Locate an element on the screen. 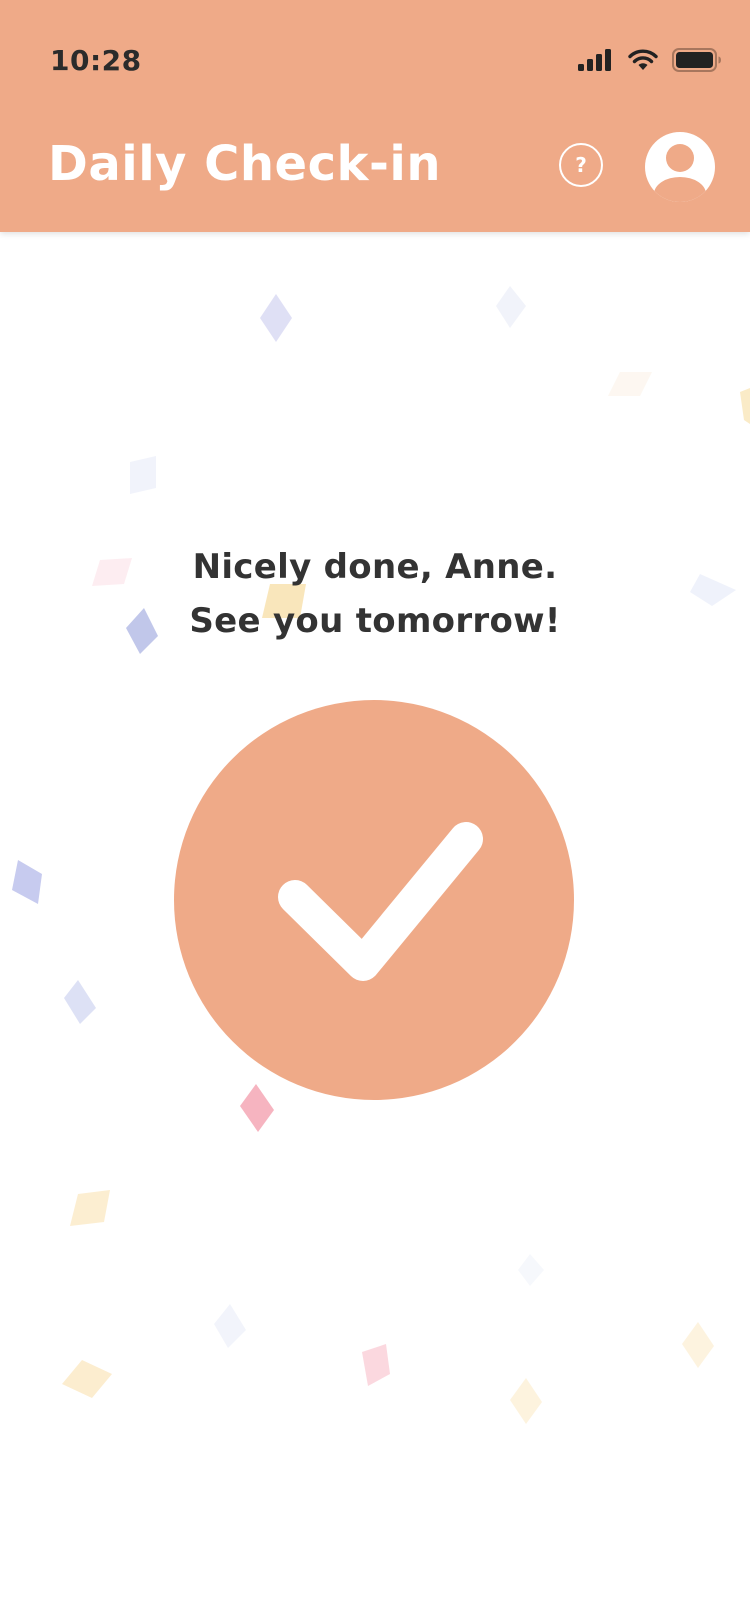 This screenshot has height=1624, width=750. app-header: 10:28 Daily Check-in ? is located at coordinates (375, 116).